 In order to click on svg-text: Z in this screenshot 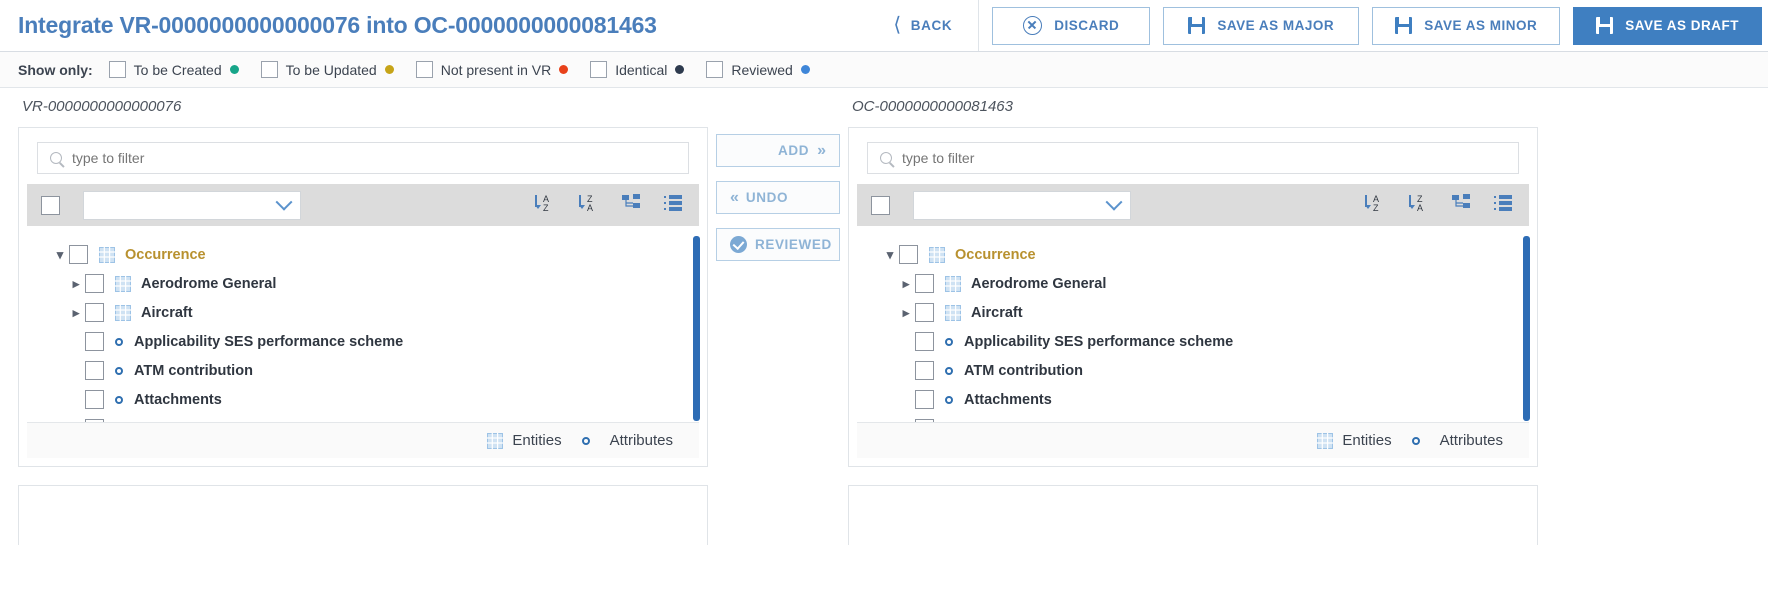, I will do `click(1376, 208)`.